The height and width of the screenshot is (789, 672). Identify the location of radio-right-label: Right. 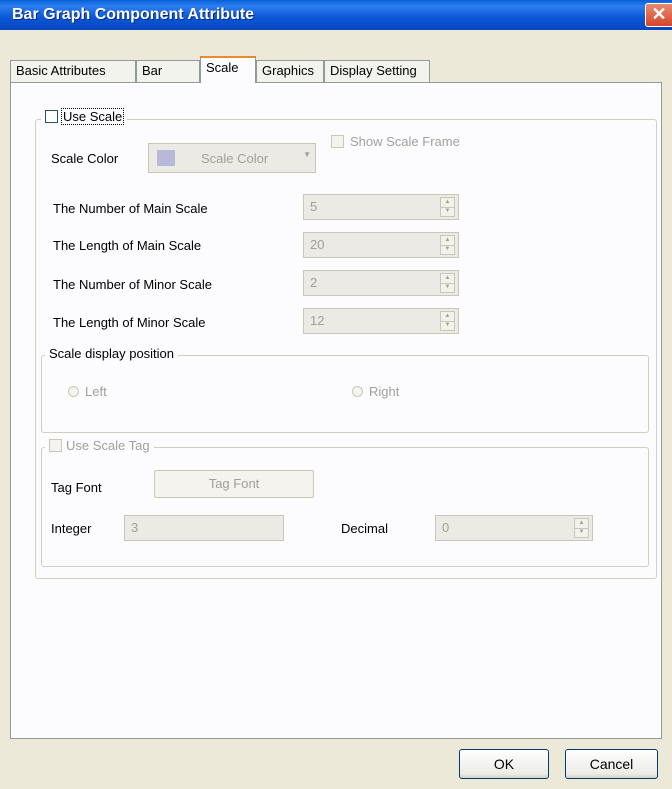
(384, 391).